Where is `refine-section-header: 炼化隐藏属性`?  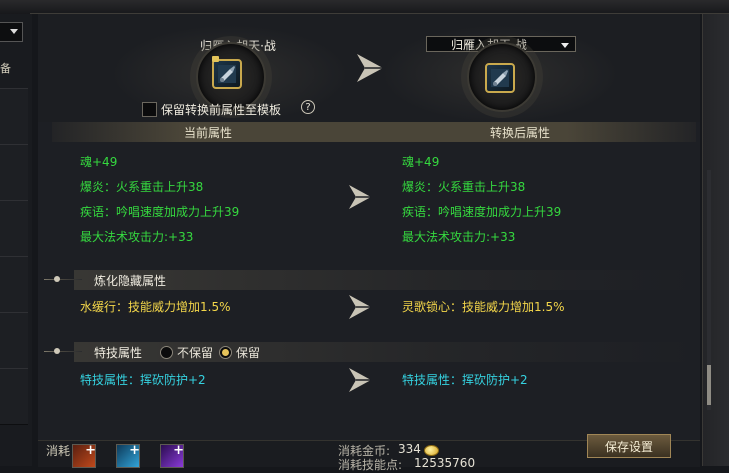 refine-section-header: 炼化隐藏属性 is located at coordinates (369, 280).